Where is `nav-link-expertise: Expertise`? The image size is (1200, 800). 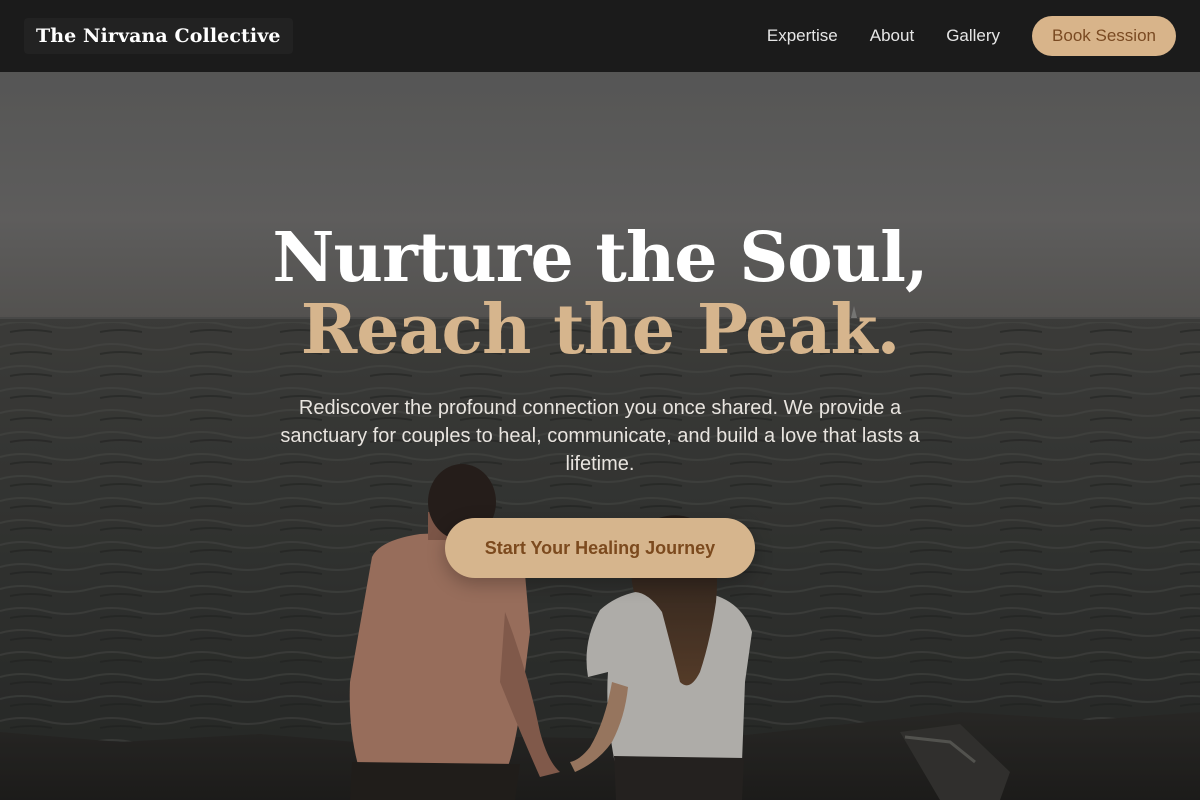
nav-link-expertise: Expertise is located at coordinates (802, 36).